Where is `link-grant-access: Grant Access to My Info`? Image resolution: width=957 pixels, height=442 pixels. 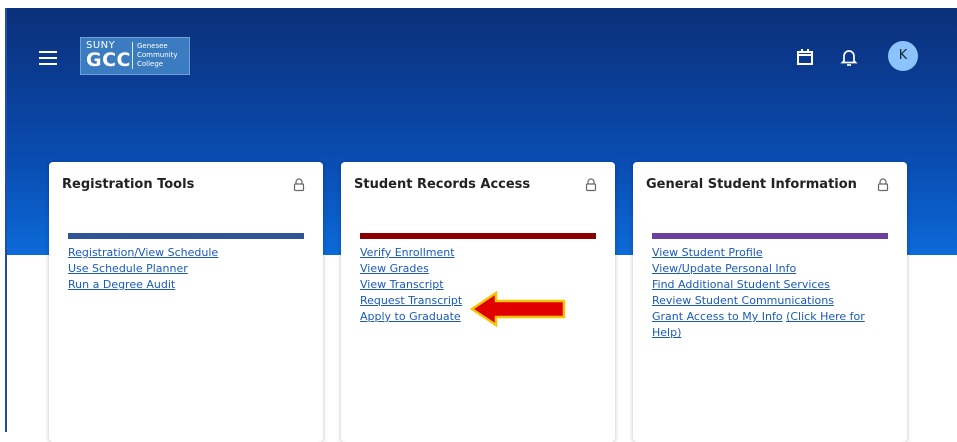 link-grant-access: Grant Access to My Info is located at coordinates (717, 316).